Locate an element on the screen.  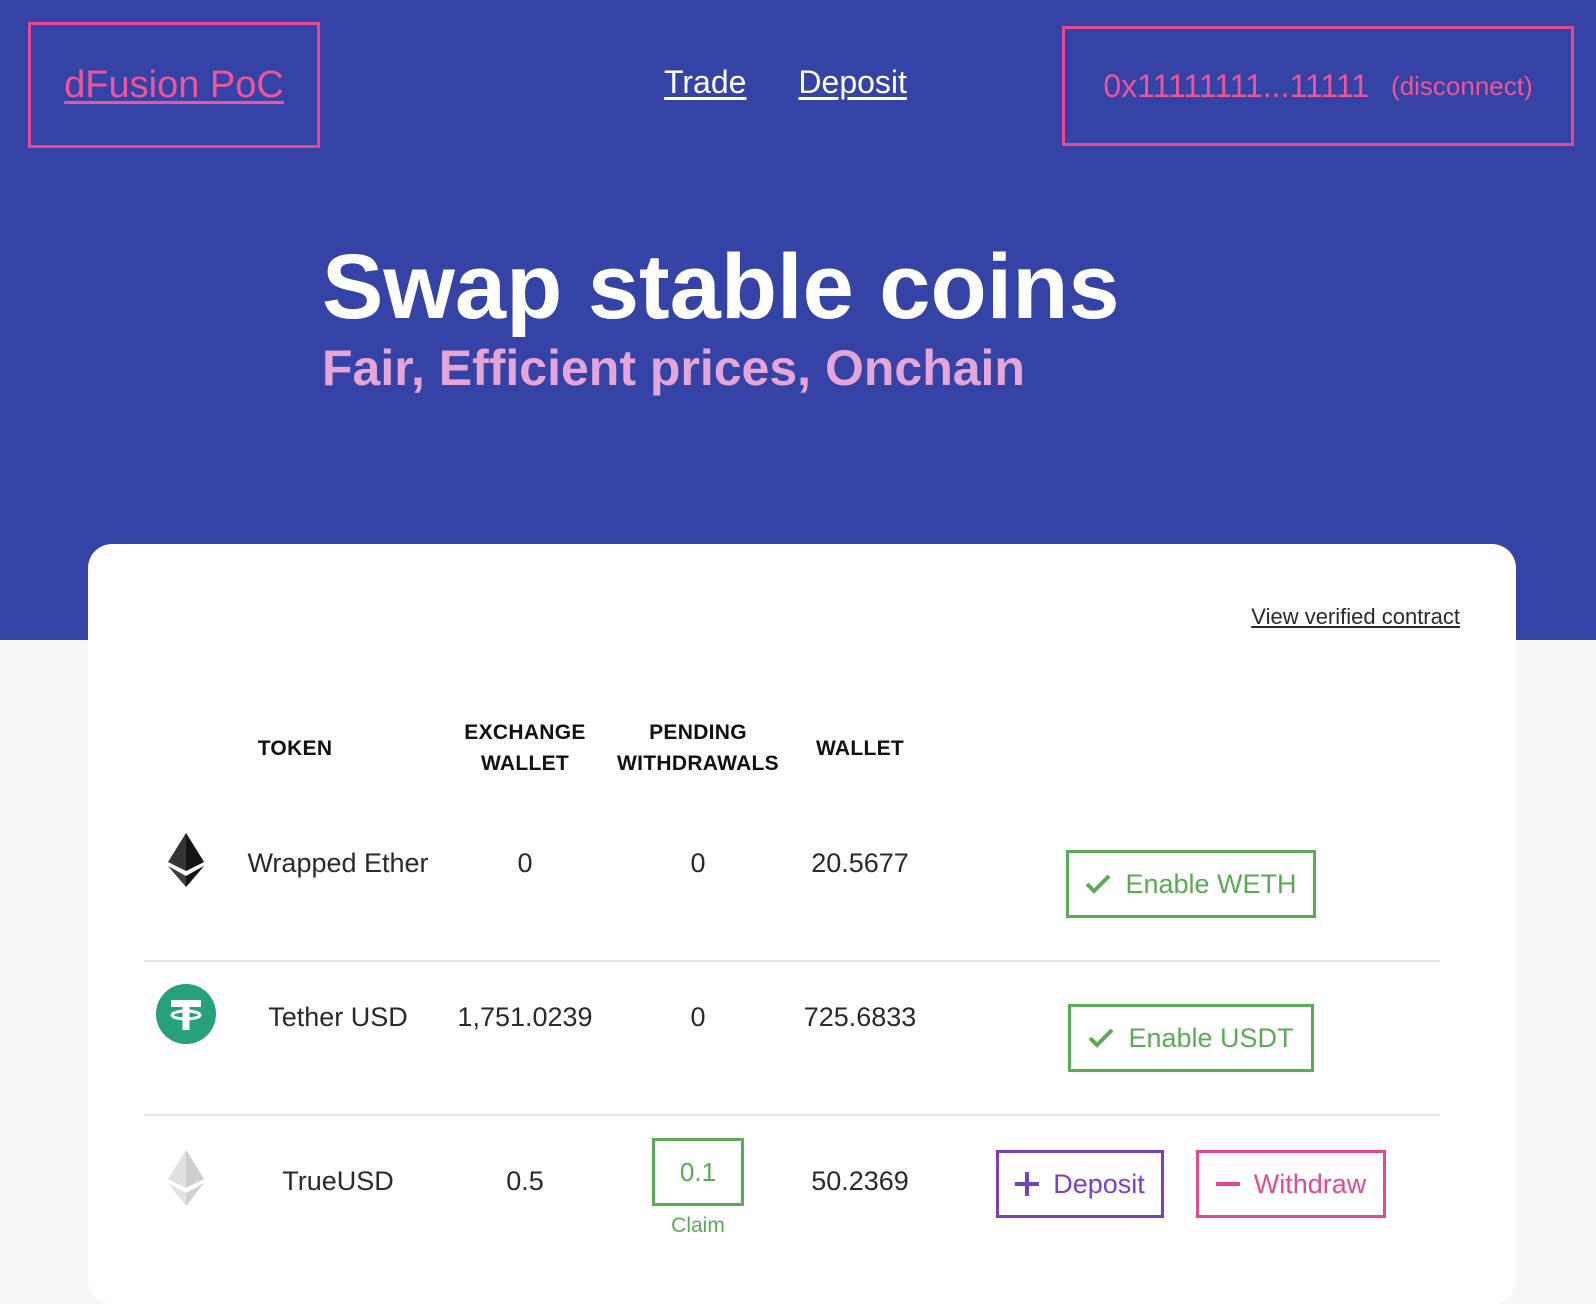
exchange-wallet-value: 1,751.0239 is located at coordinates (525, 1017).